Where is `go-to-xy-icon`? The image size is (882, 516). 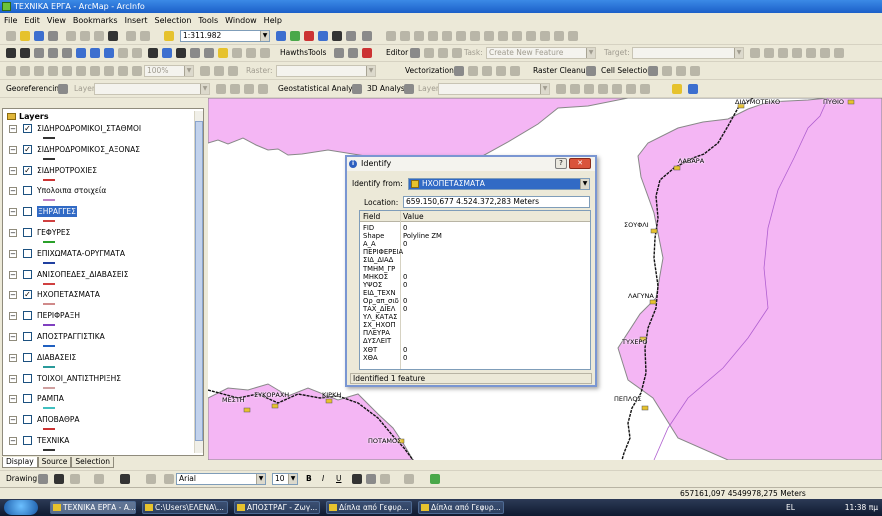
go-to-xy-icon is located at coordinates (195, 53).